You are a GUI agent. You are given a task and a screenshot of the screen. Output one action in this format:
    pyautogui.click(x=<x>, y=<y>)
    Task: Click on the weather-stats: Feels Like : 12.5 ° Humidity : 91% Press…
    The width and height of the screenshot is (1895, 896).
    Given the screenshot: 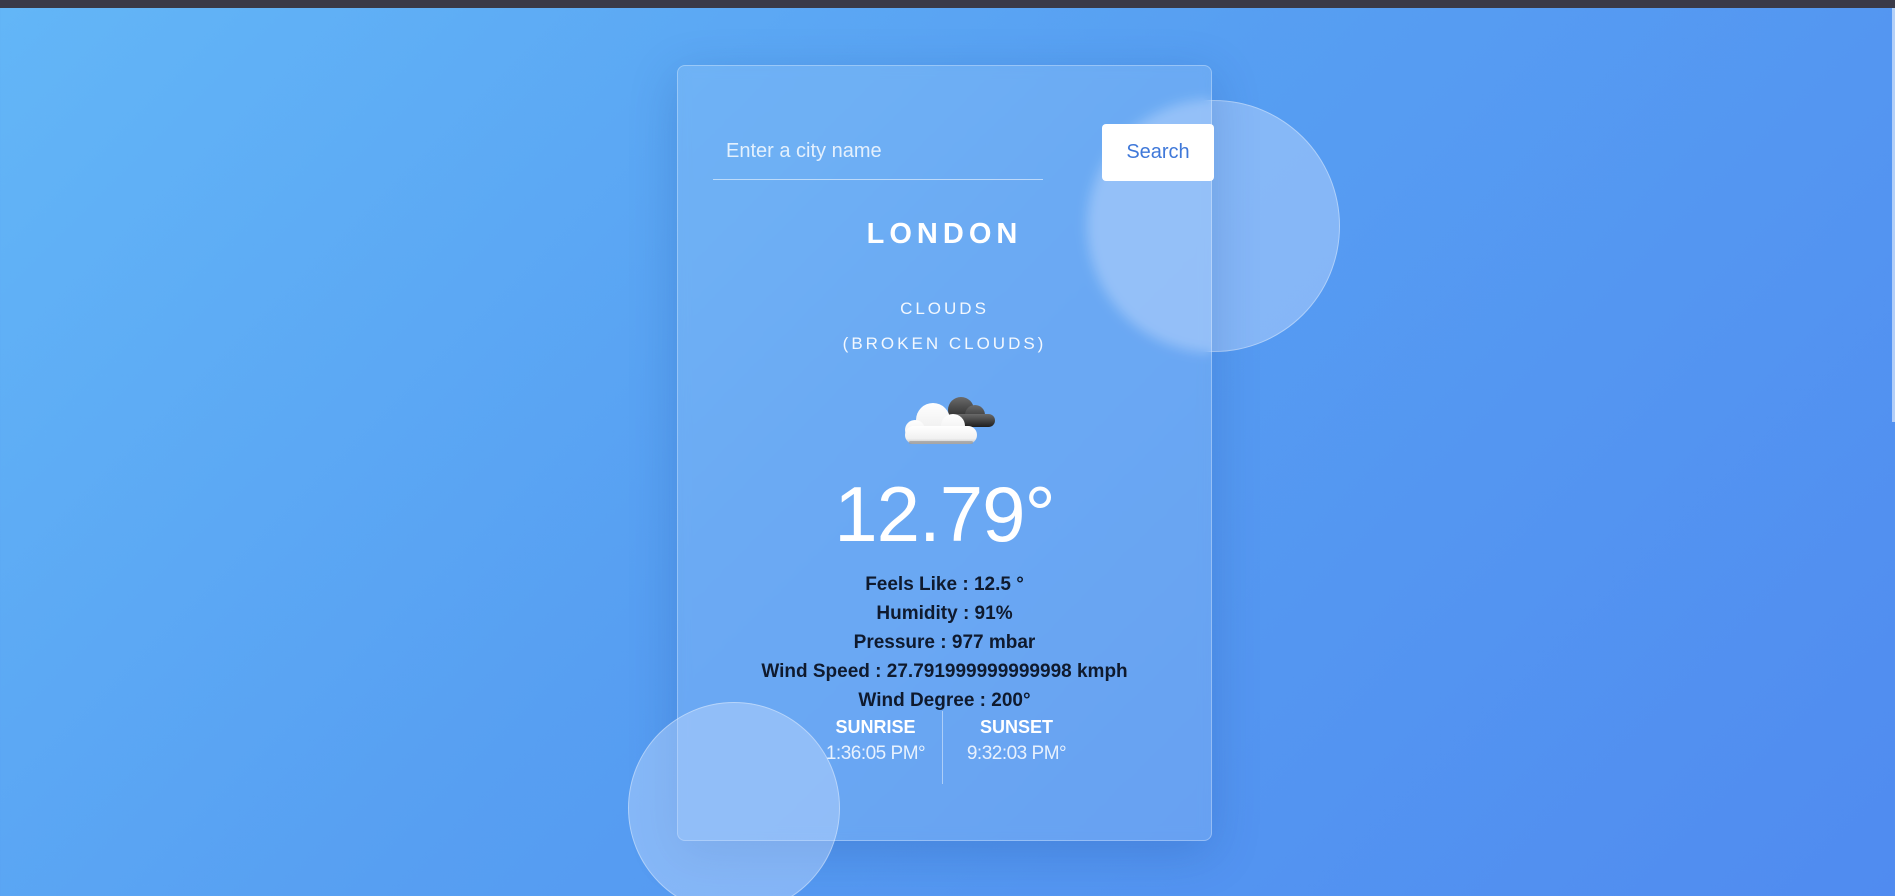 What is the action you would take?
    pyautogui.click(x=944, y=642)
    